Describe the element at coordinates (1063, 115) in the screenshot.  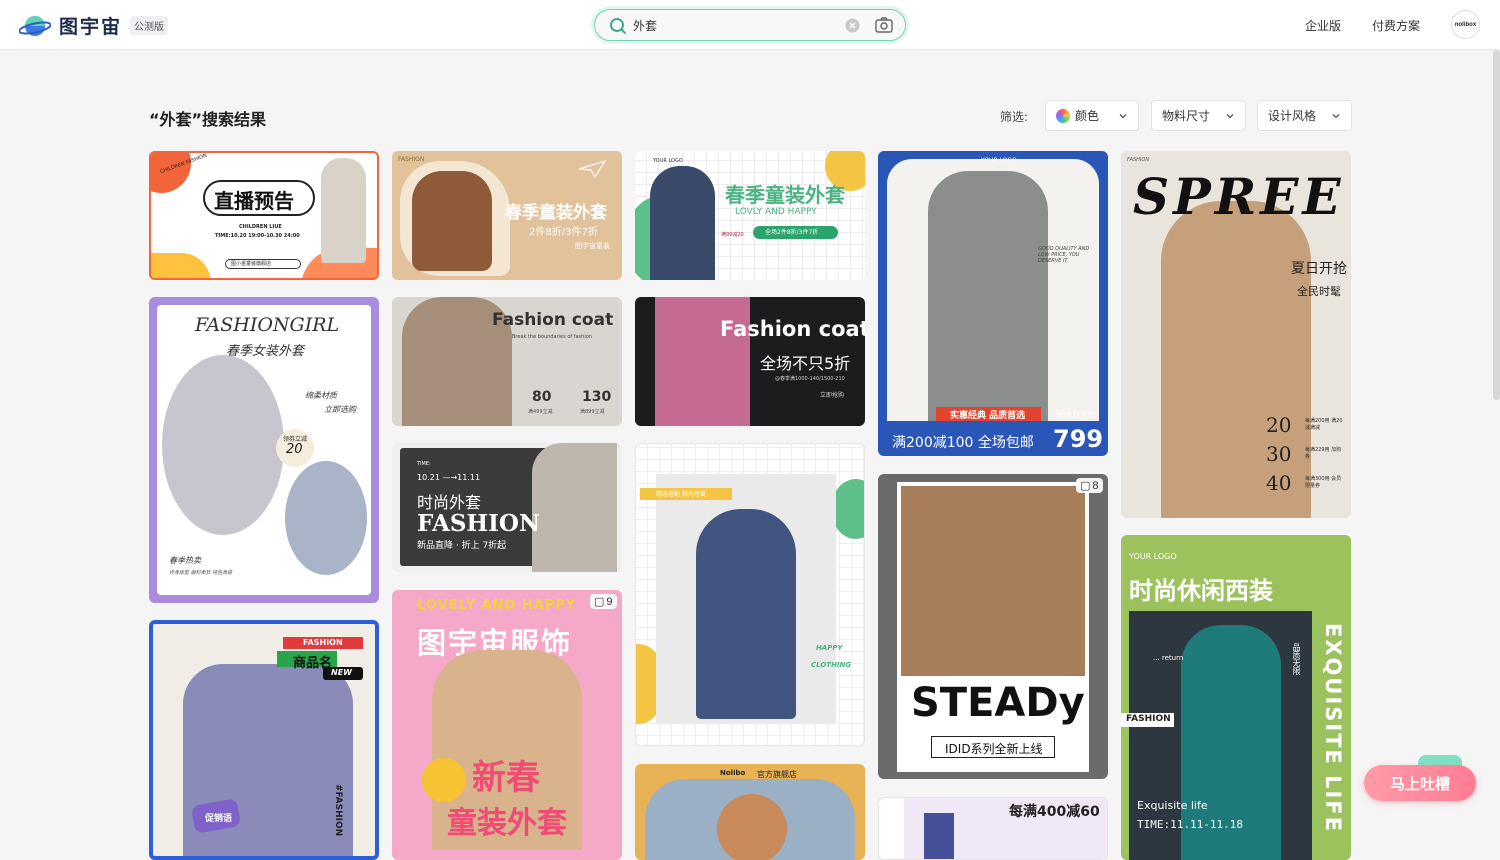
I see `color-wheel-icon` at that location.